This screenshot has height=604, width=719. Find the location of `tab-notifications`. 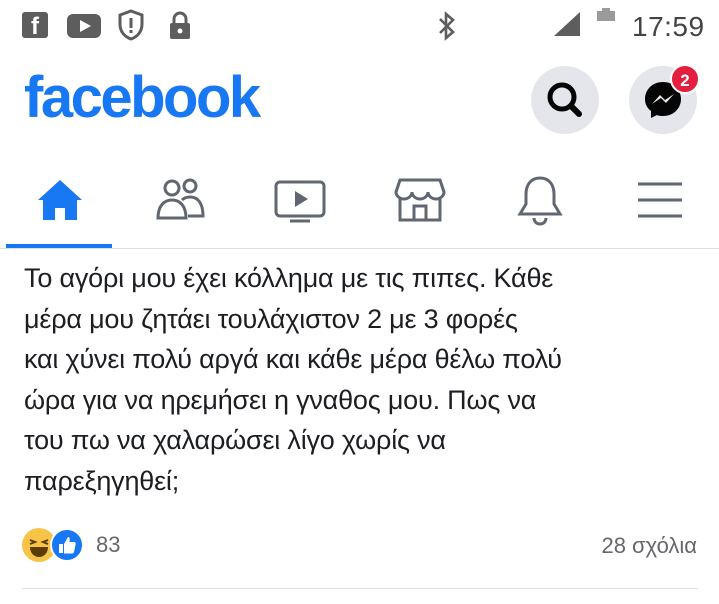

tab-notifications is located at coordinates (540, 200).